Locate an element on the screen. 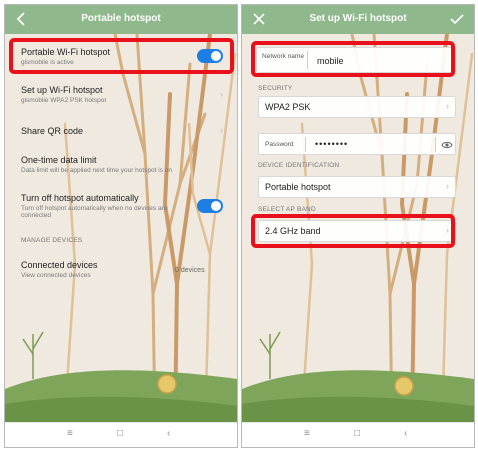 The height and width of the screenshot is (453, 478). data-limit-title: One-time data limit is located at coordinates (59, 160).